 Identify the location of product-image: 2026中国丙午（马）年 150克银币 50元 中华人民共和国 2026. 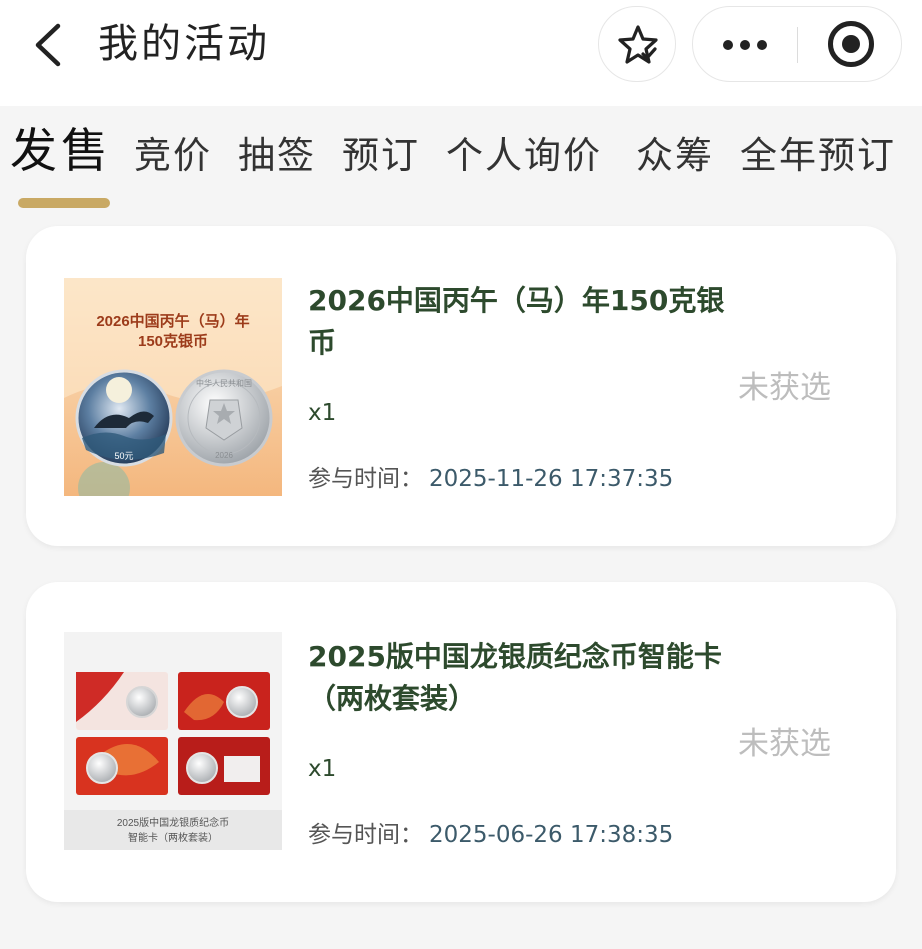
(173, 387).